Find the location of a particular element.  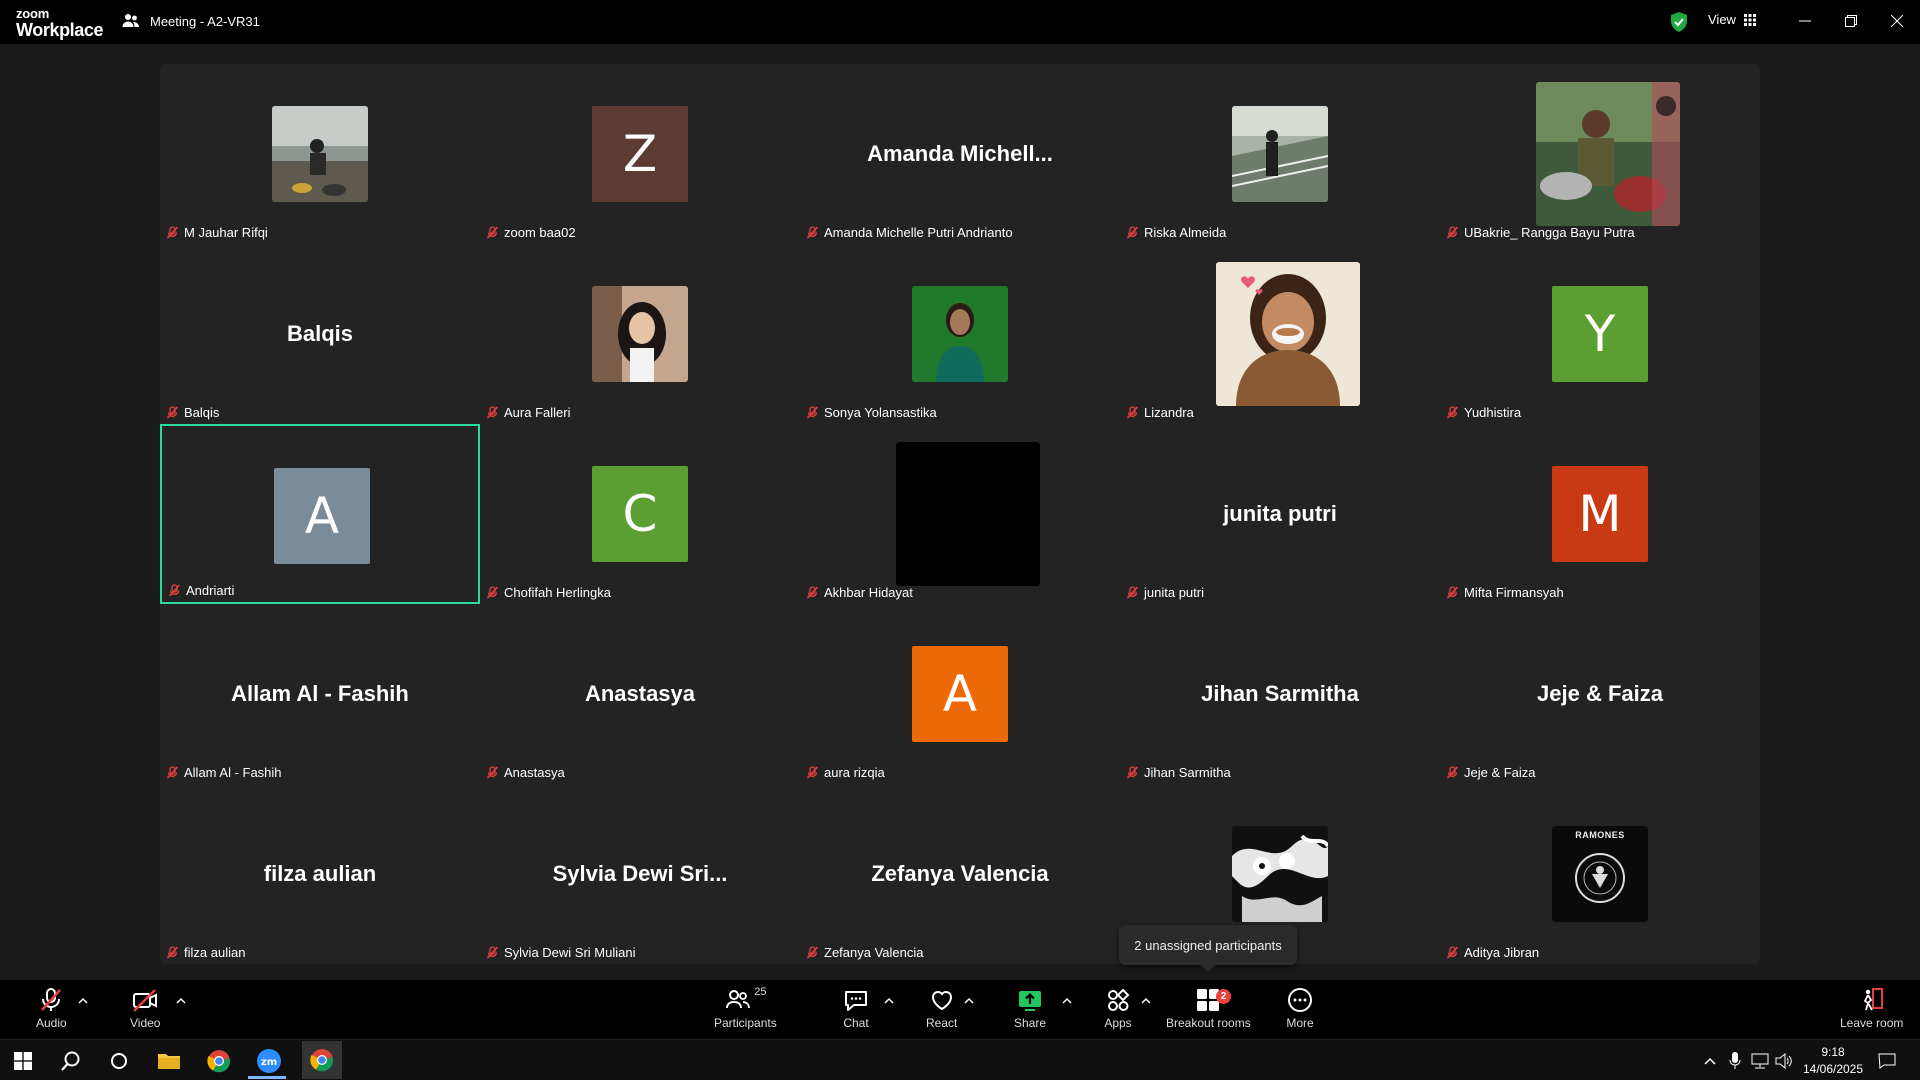

svg-text: zm is located at coordinates (269, 1062).